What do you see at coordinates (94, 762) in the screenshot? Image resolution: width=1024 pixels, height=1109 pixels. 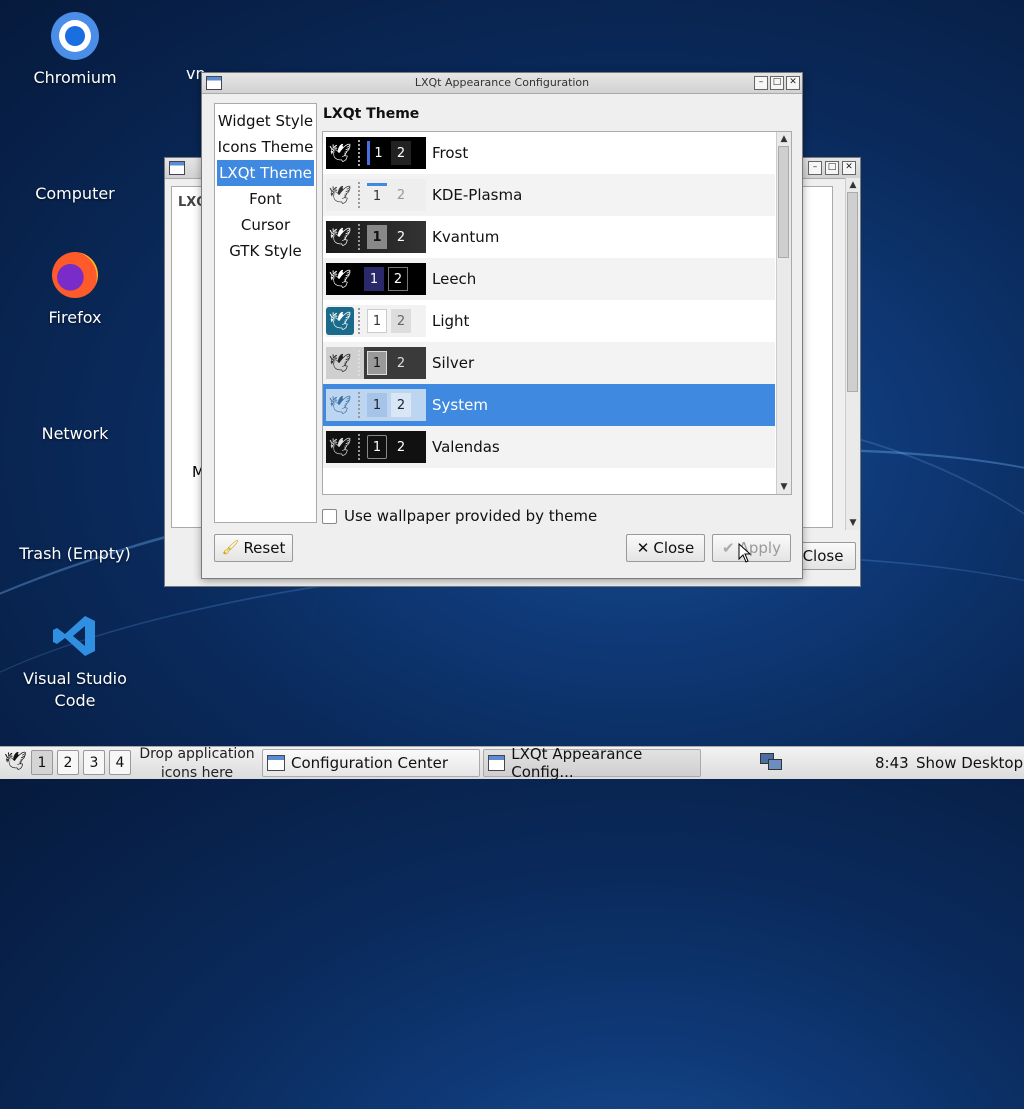 I see `desktop-switch-3: 3` at bounding box center [94, 762].